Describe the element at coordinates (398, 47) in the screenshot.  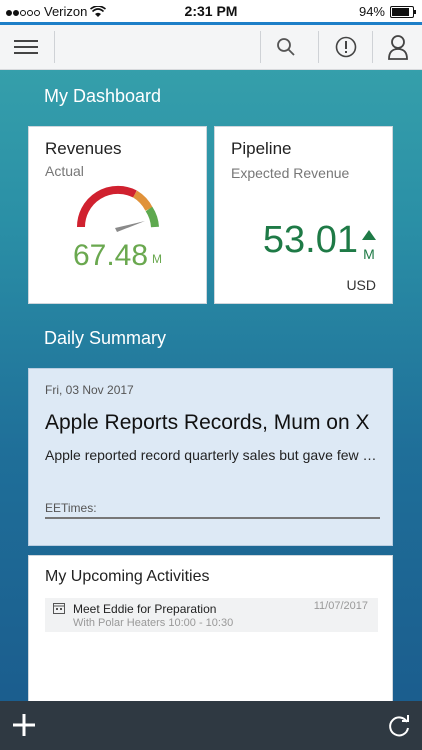
I see `user-icon` at that location.